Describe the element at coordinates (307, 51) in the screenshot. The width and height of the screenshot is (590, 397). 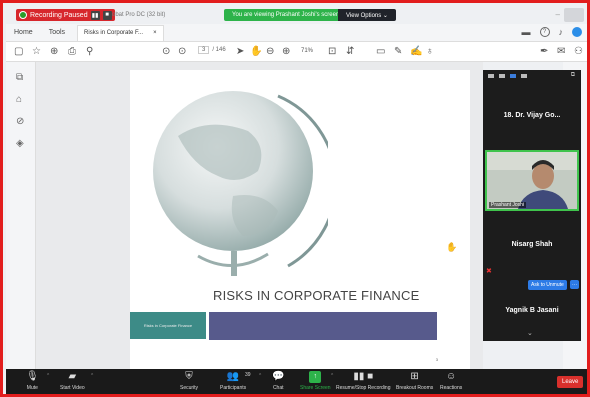
I see `zoom-level: 71%` at that location.